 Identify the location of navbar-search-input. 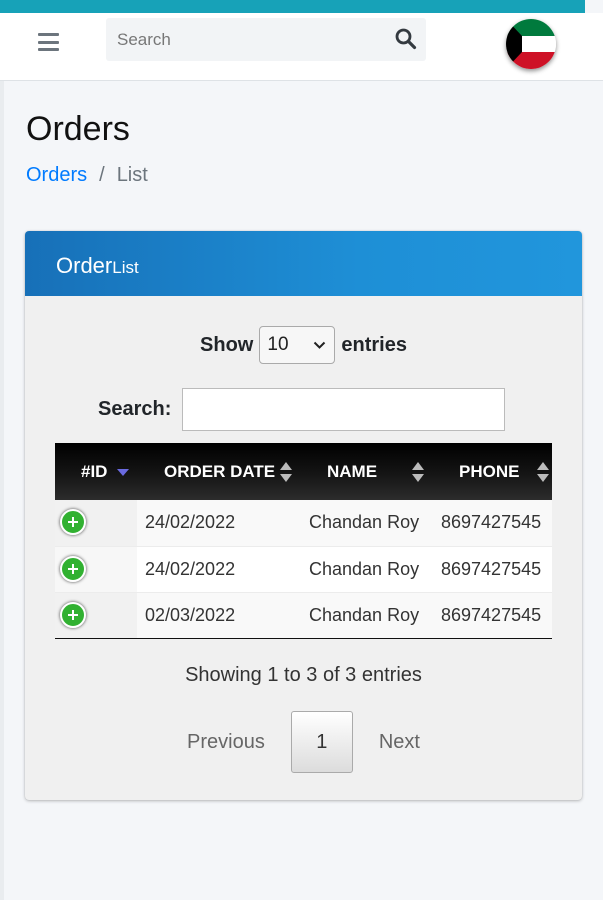
(246, 39).